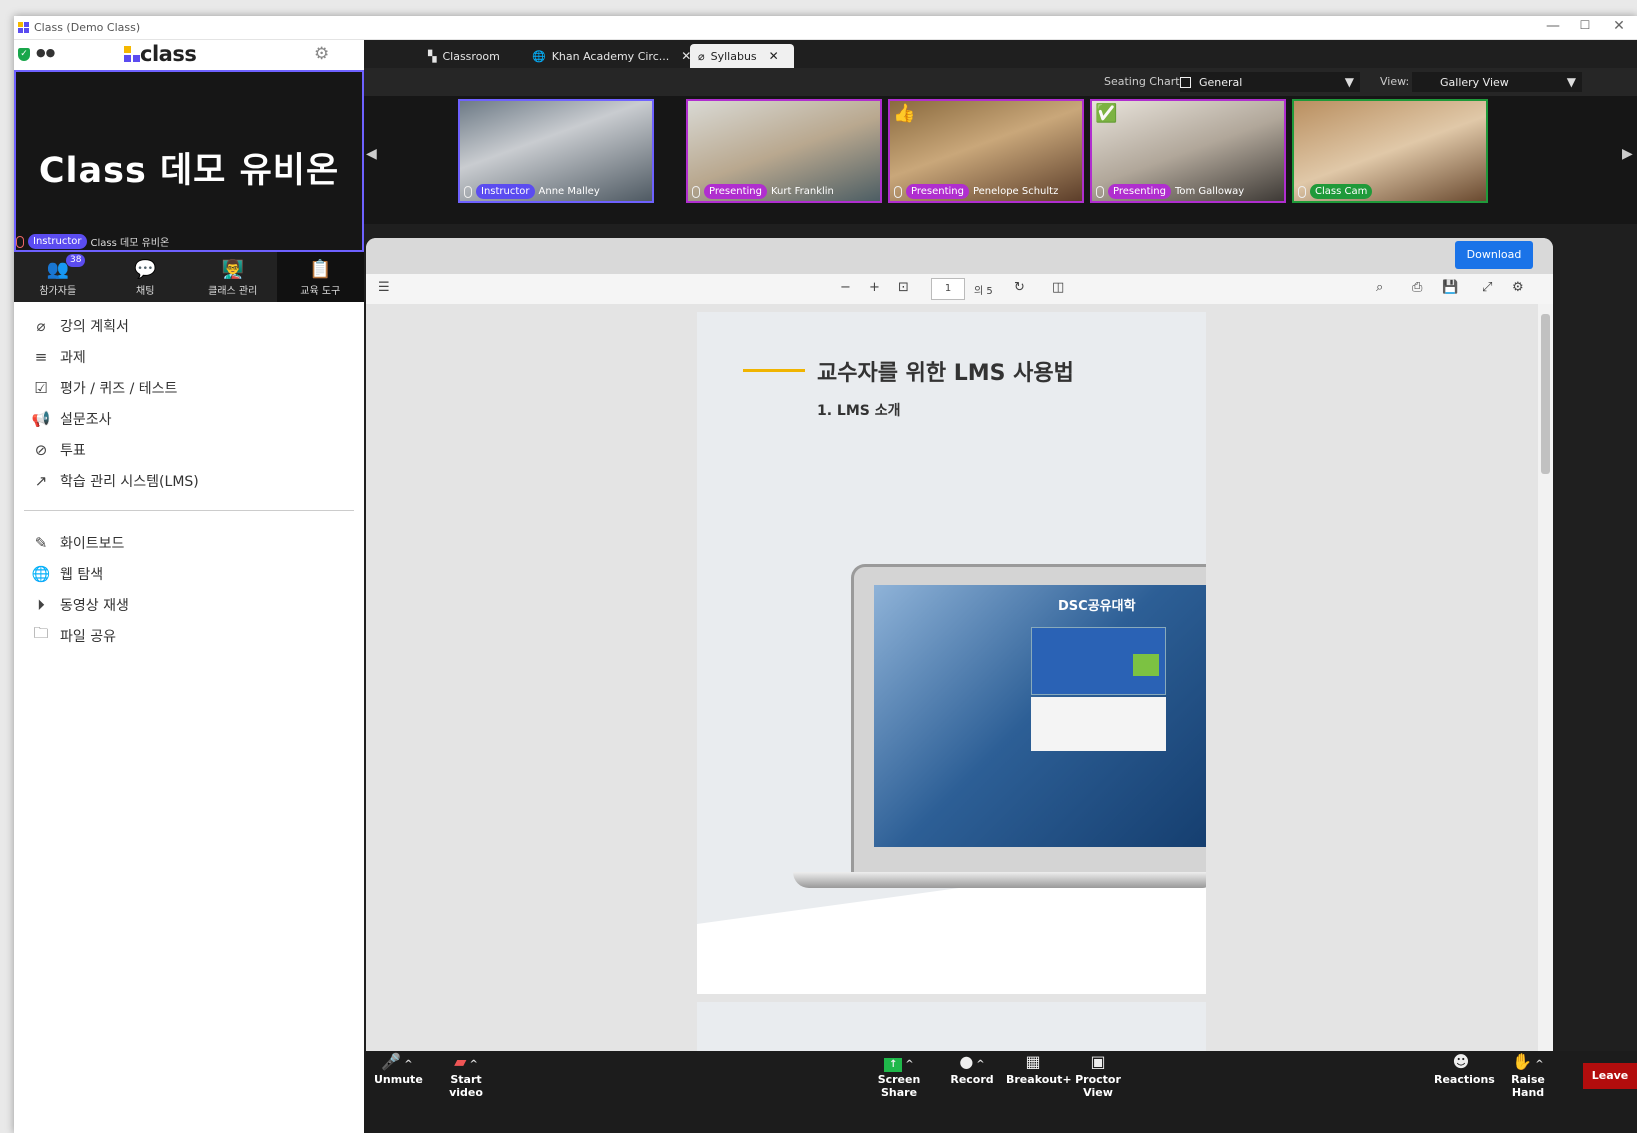 Image resolution: width=1637 pixels, height=1133 pixels. Describe the element at coordinates (189, 356) in the screenshot. I see `menu-item-assignment: ≡ 과제` at that location.